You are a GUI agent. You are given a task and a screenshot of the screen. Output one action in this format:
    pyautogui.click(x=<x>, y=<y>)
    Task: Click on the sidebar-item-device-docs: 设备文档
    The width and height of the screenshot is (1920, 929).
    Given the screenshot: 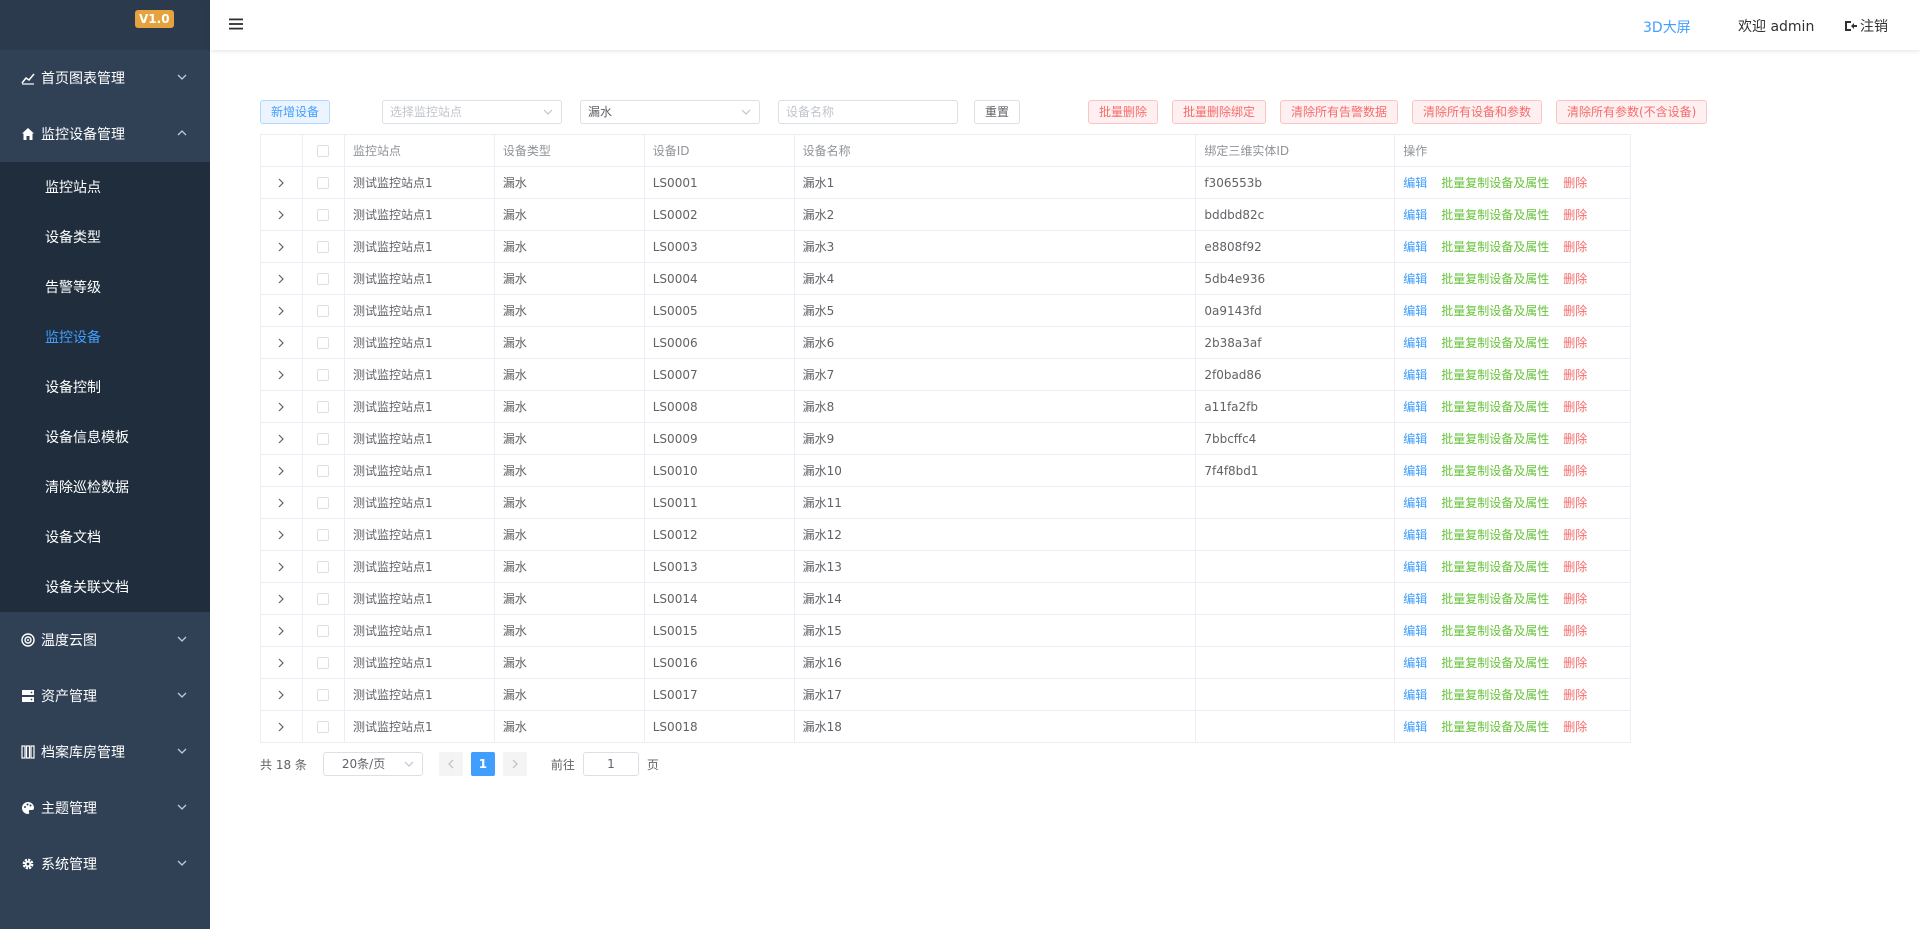 What is the action you would take?
    pyautogui.click(x=105, y=537)
    